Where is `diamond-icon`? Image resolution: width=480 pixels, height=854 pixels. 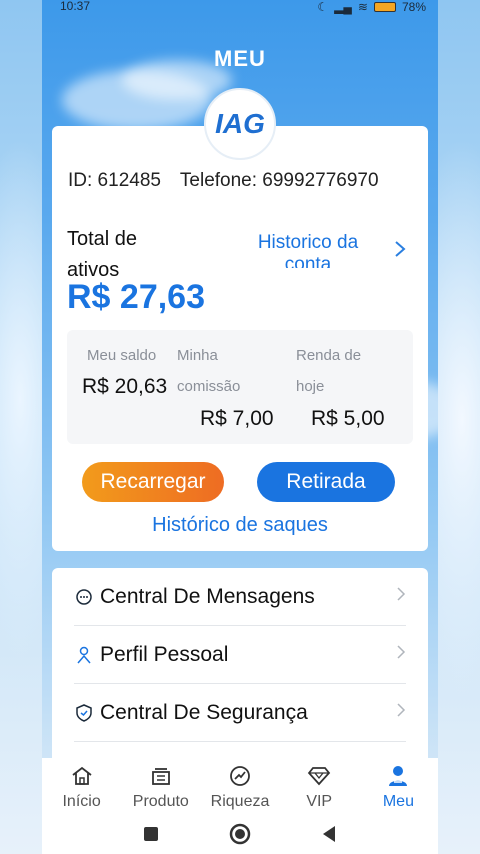 diamond-icon is located at coordinates (319, 776).